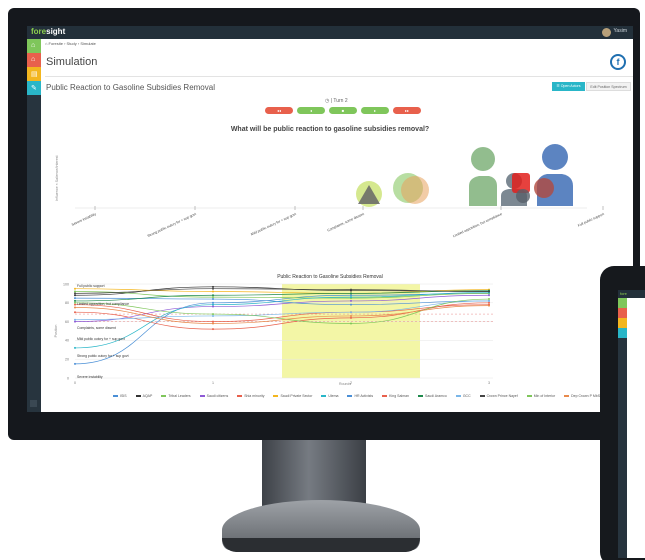  What do you see at coordinates (399, 396) in the screenshot?
I see `legend-label: King Salman` at bounding box center [399, 396].